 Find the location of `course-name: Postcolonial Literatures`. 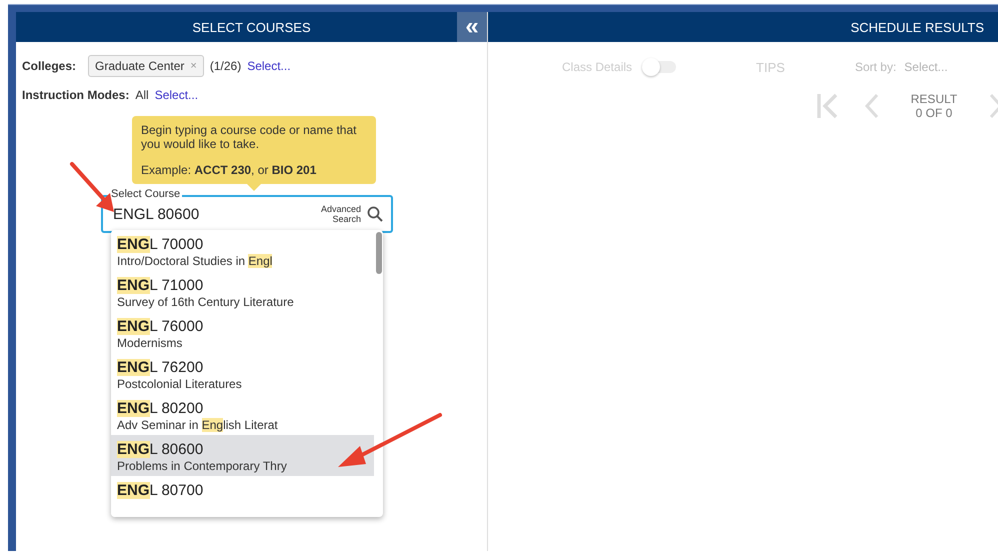

course-name: Postcolonial Literatures is located at coordinates (180, 384).